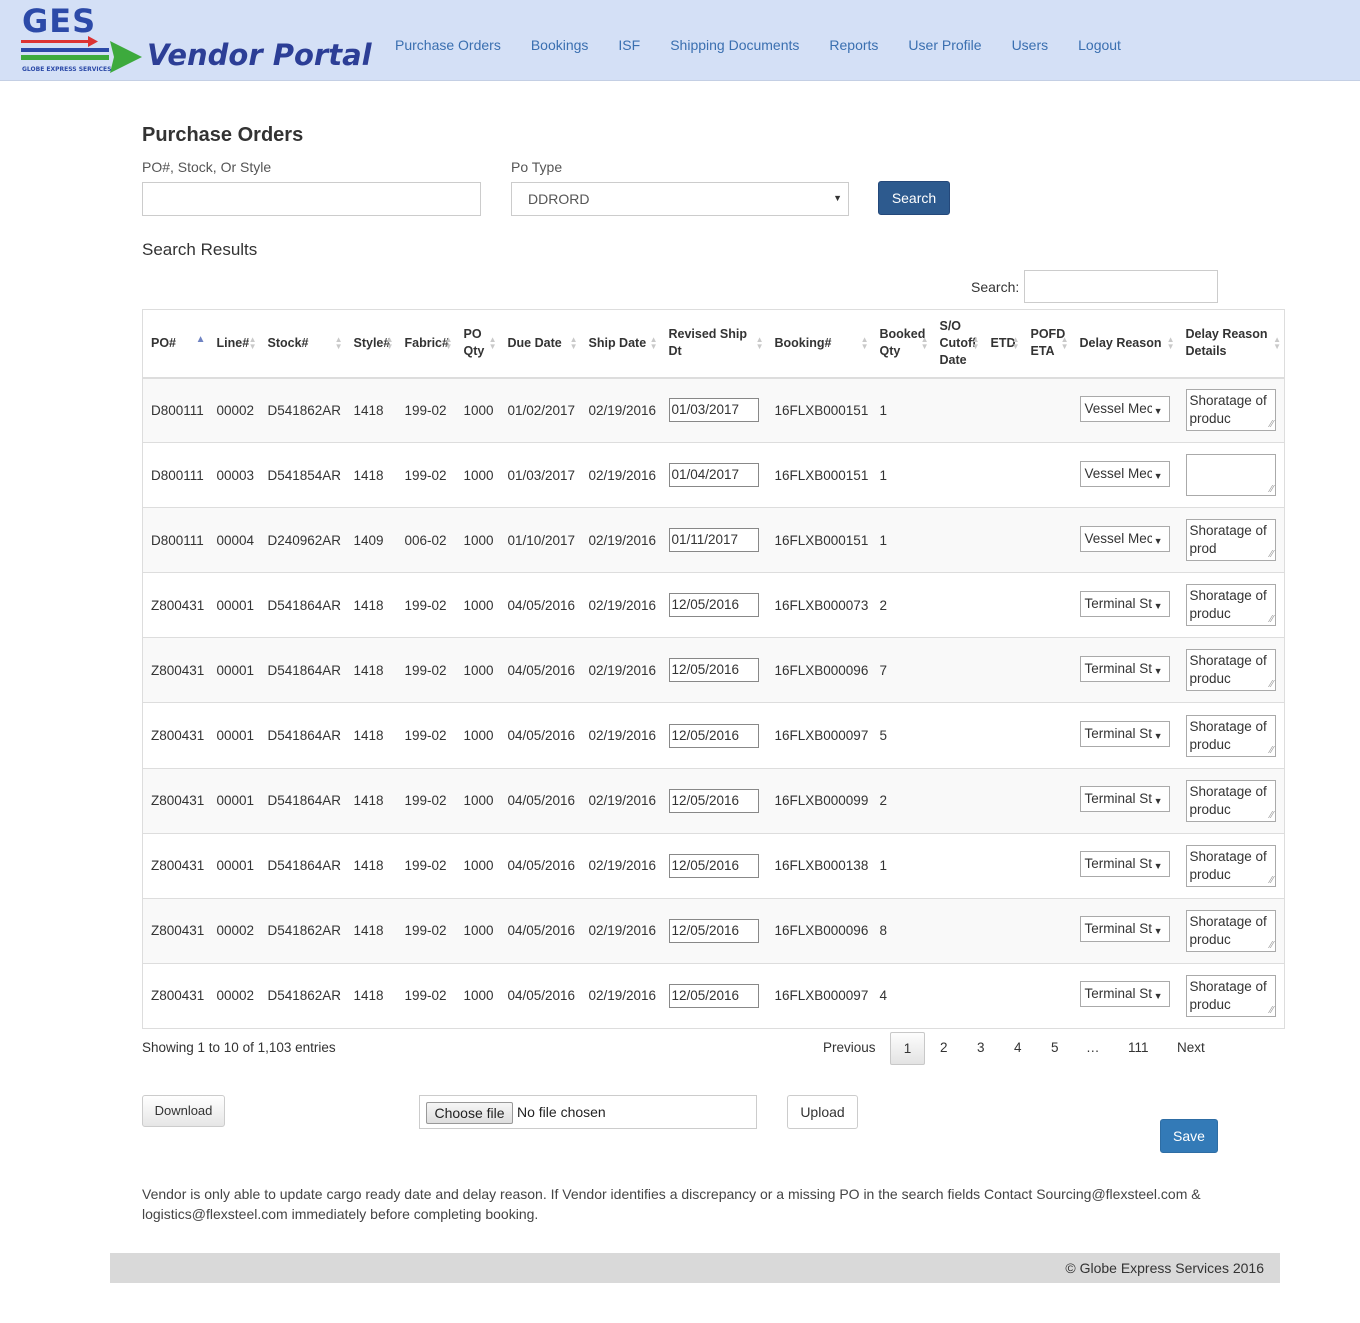 This screenshot has width=1360, height=1323. I want to click on col-fabric: Fabric# ▲ ▼, so click(426, 344).